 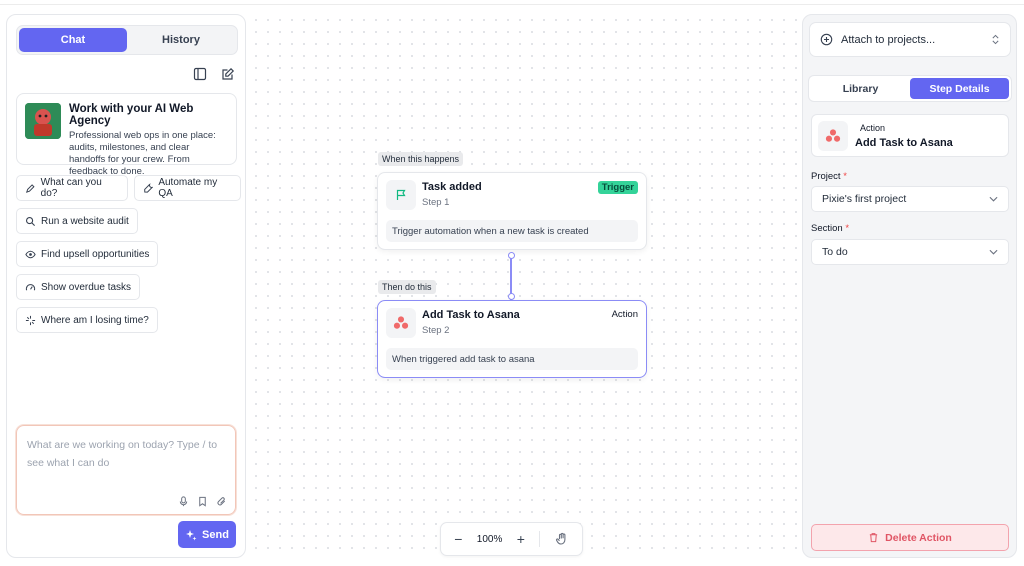 What do you see at coordinates (995, 39) in the screenshot?
I see `chevron-updown-icon` at bounding box center [995, 39].